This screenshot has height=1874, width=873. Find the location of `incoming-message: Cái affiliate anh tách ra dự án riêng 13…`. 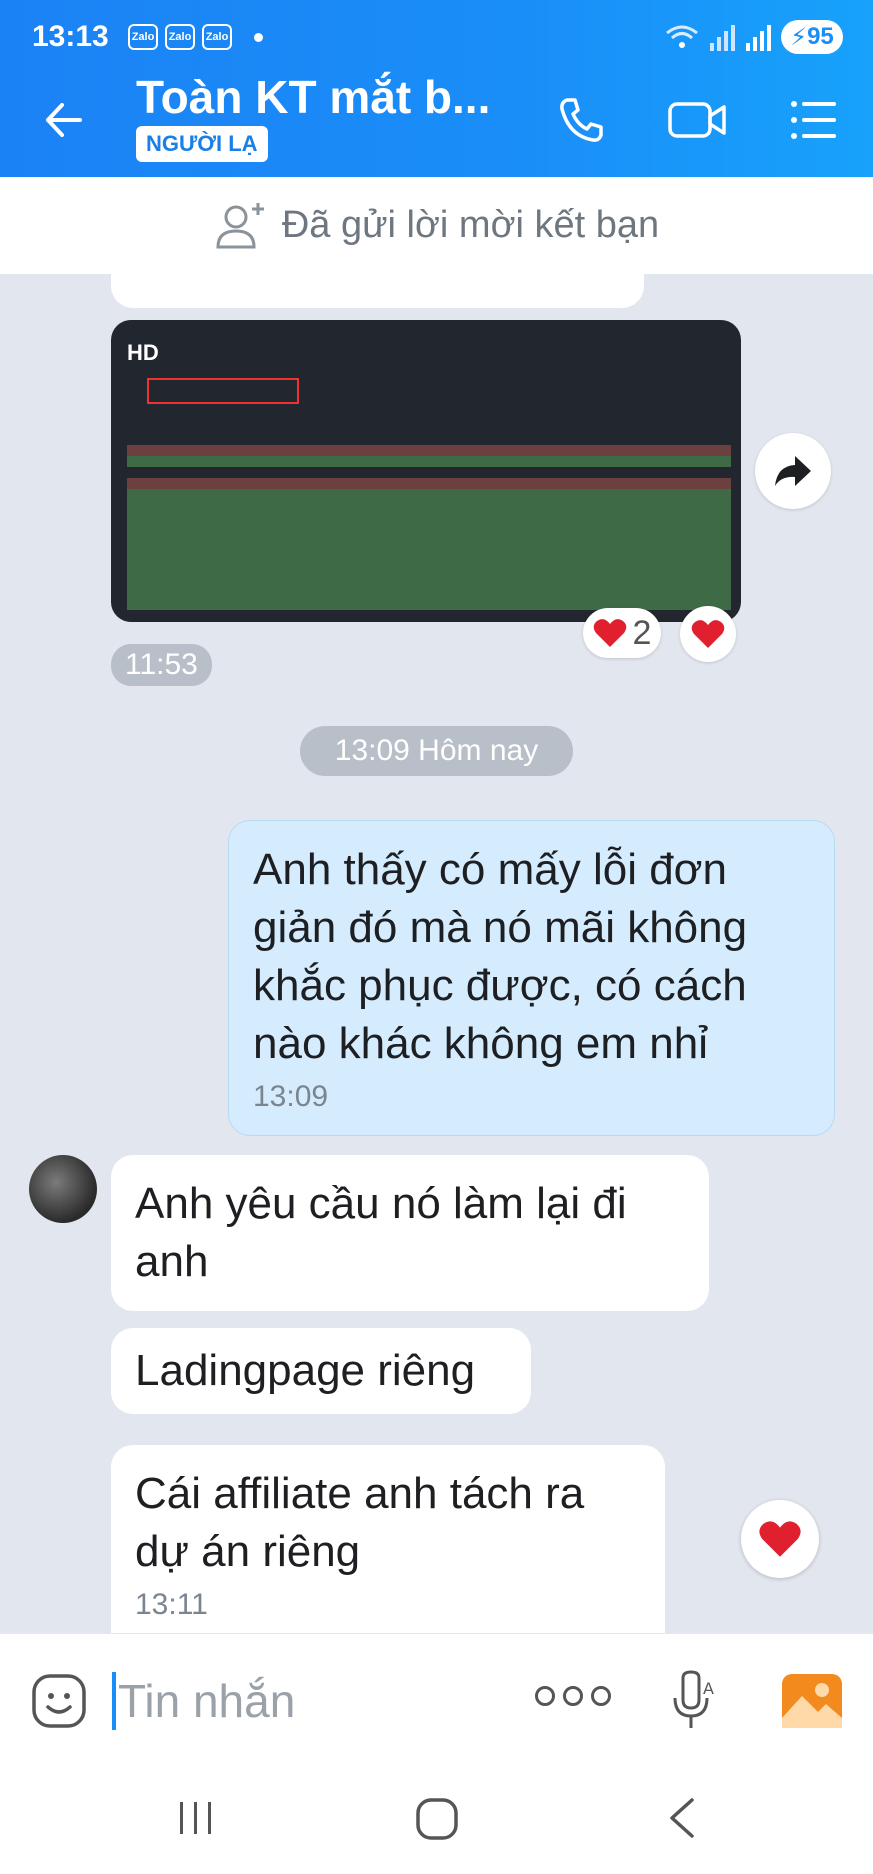

incoming-message: Cái affiliate anh tách ra dự án riêng 13… is located at coordinates (388, 1539).